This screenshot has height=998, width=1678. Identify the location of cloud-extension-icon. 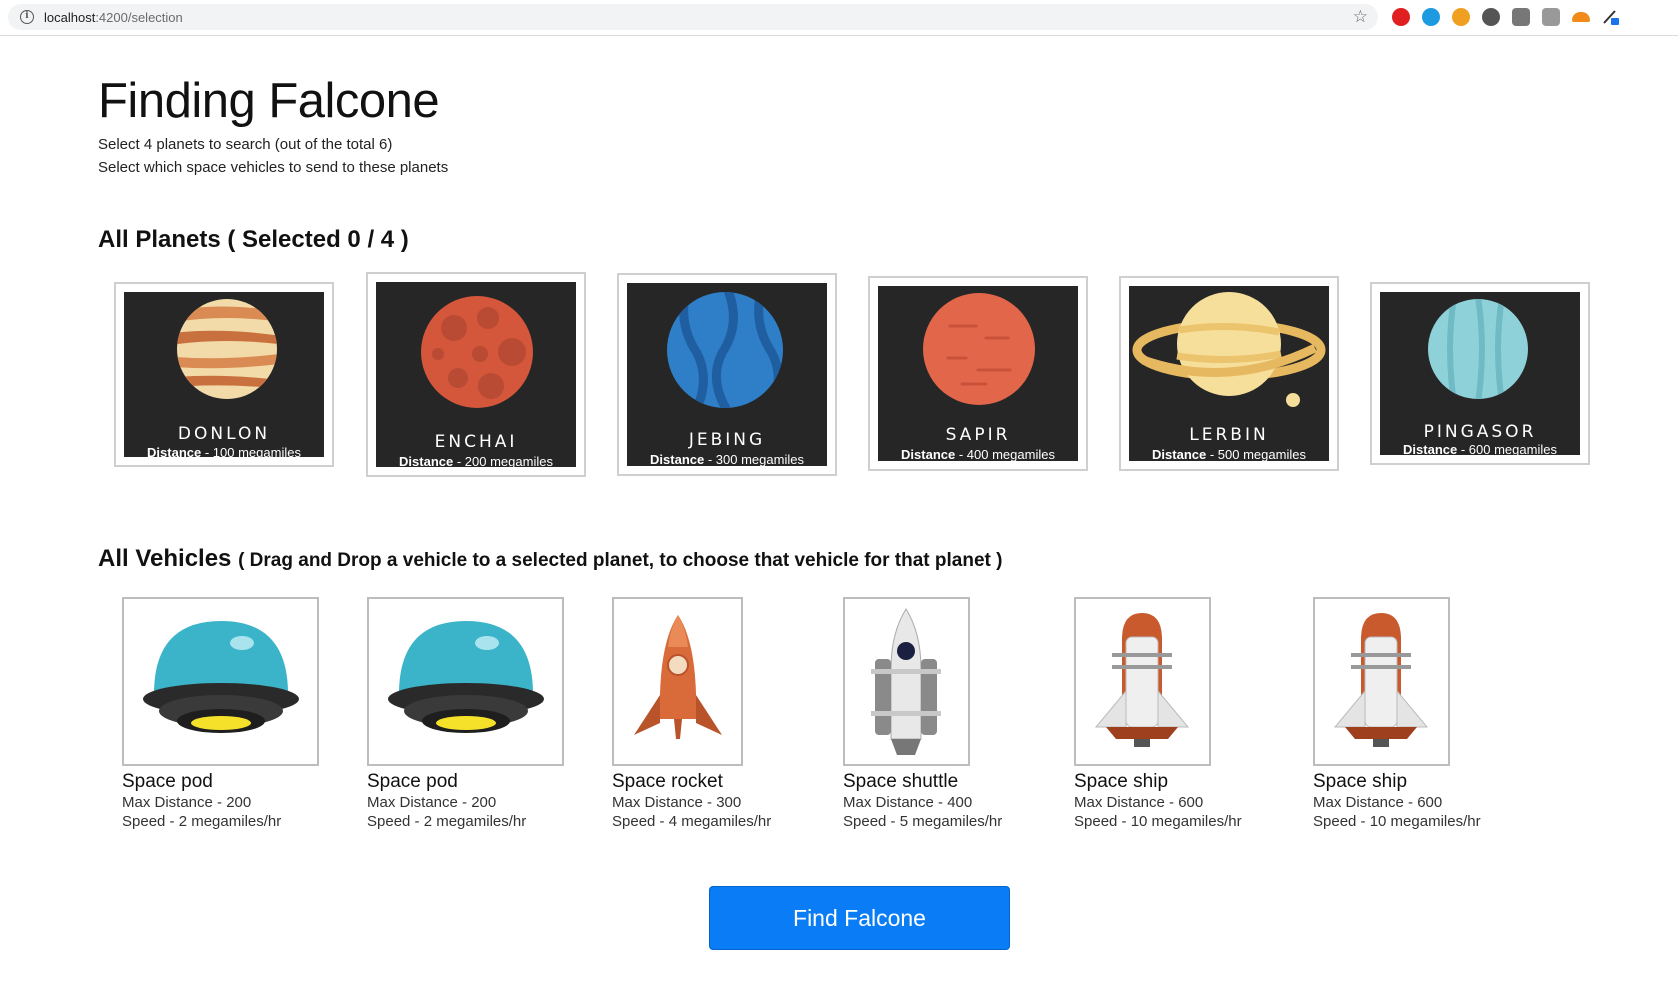
(1581, 17).